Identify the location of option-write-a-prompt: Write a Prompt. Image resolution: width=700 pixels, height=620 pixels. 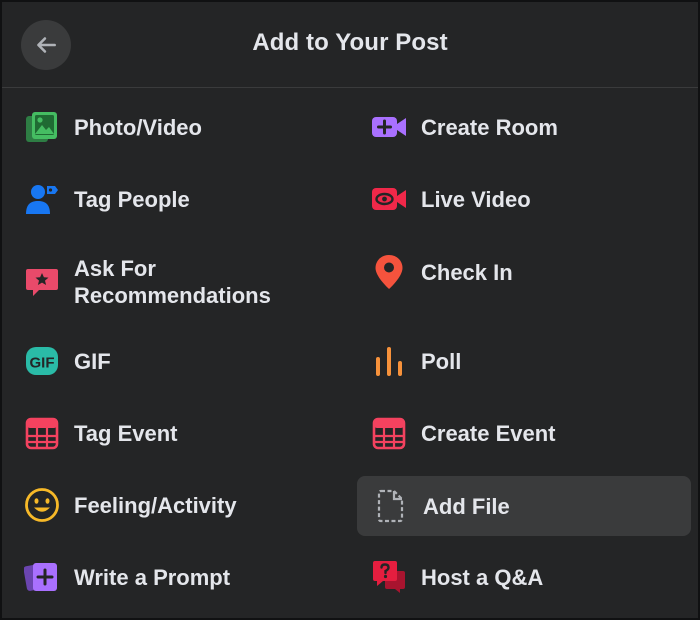
(175, 577).